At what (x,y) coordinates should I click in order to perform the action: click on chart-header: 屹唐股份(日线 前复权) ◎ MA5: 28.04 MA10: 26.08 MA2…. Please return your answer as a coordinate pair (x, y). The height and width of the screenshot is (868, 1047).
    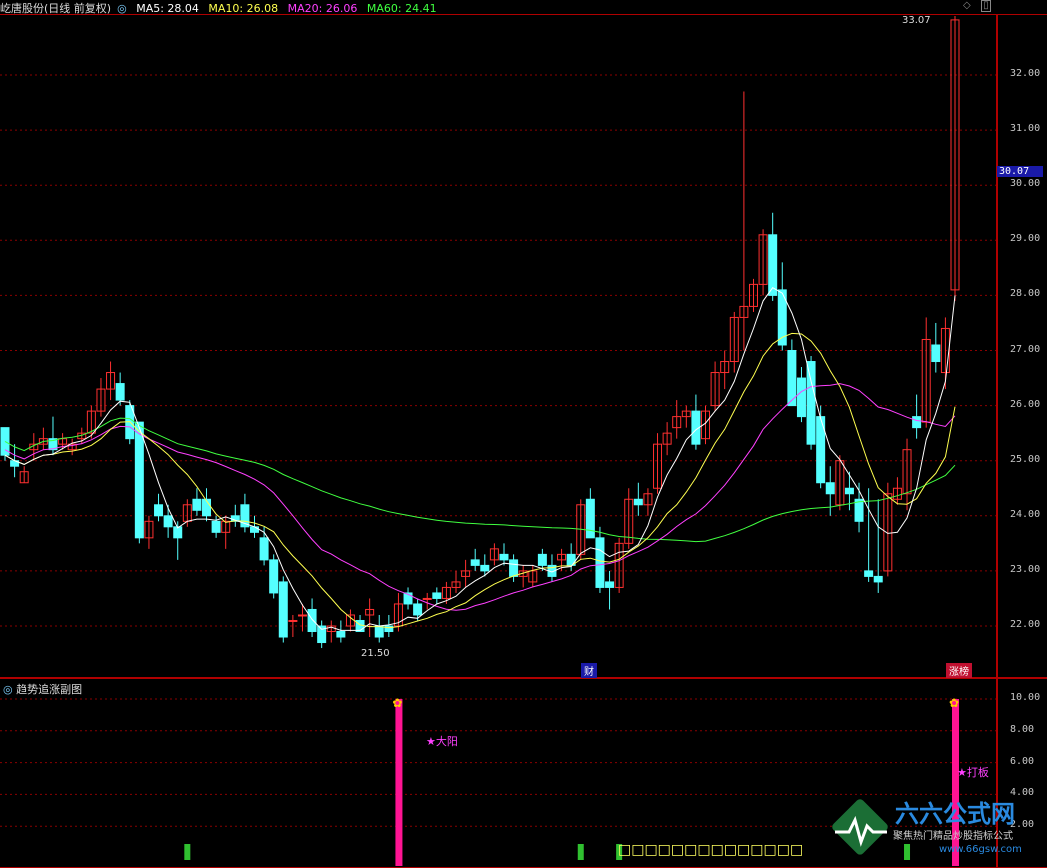
    Looking at the image, I should click on (221, 7).